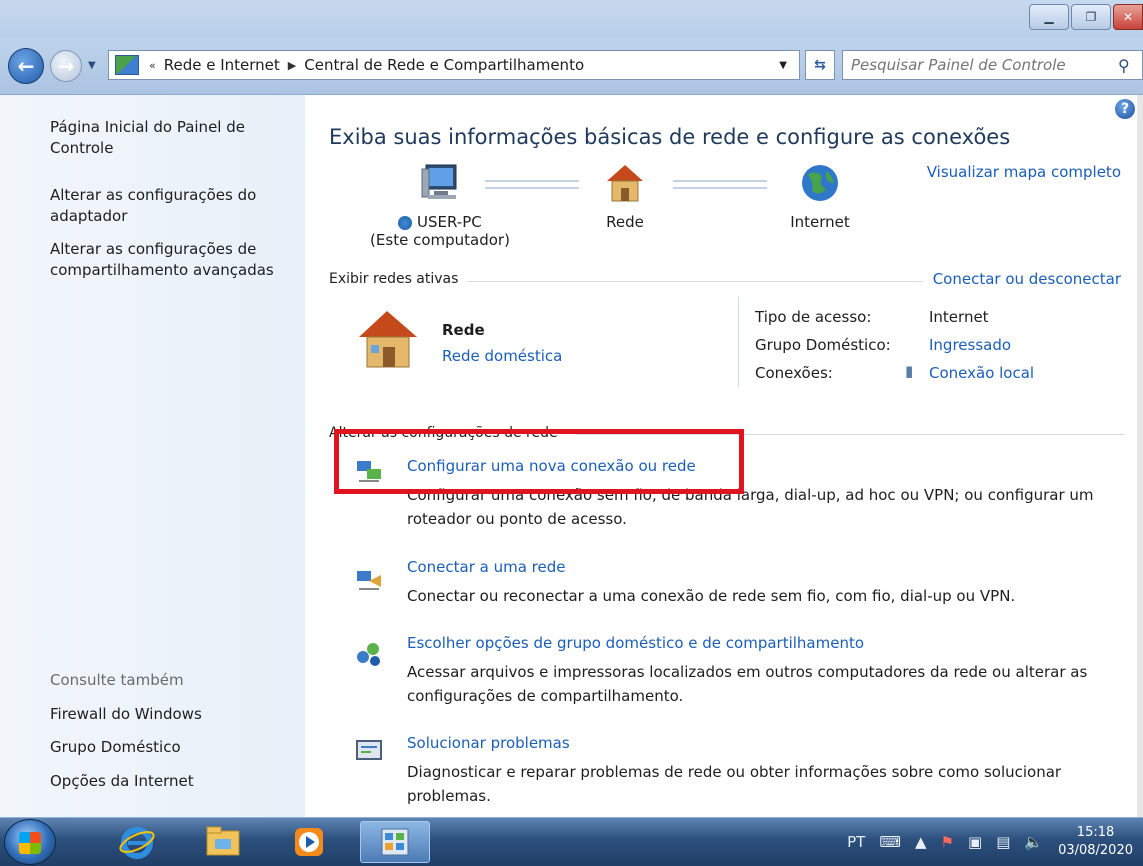 This screenshot has height=866, width=1143. Describe the element at coordinates (170, 781) in the screenshot. I see `sidebar-item-internet-options: Opções da Internet` at that location.